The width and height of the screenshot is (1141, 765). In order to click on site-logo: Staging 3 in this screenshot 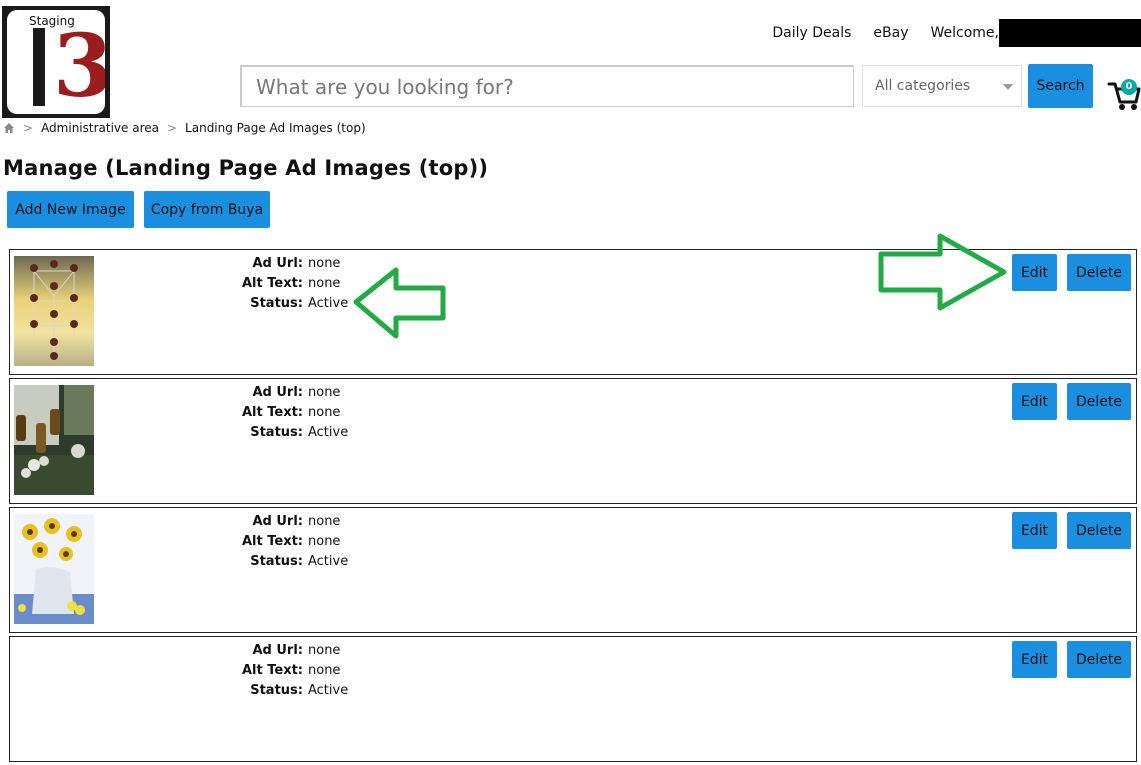, I will do `click(56, 62)`.